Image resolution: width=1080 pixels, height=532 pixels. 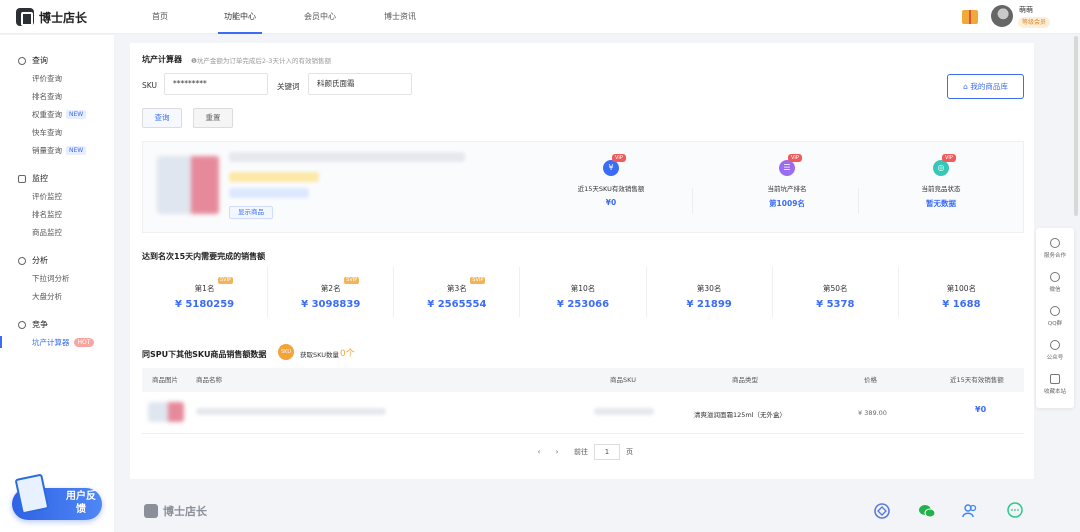 What do you see at coordinates (33, 178) in the screenshot?
I see `sidebar-group-monitor: 监控` at bounding box center [33, 178].